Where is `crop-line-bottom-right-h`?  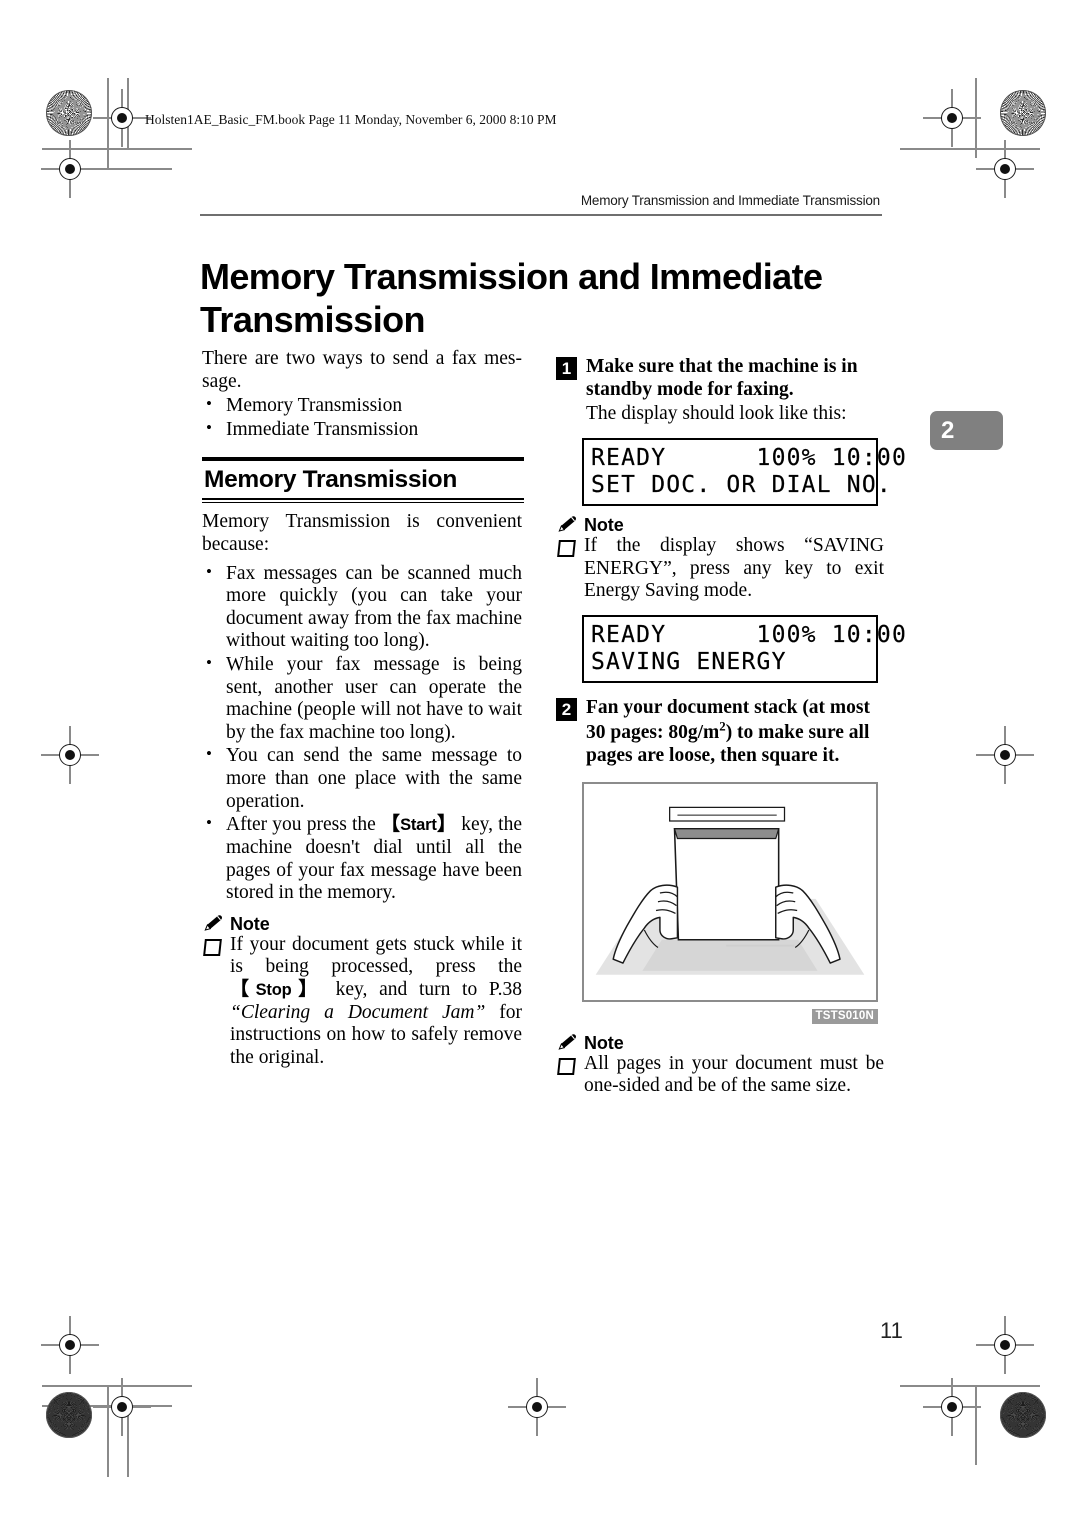
crop-line-bottom-right-h is located at coordinates (970, 1386).